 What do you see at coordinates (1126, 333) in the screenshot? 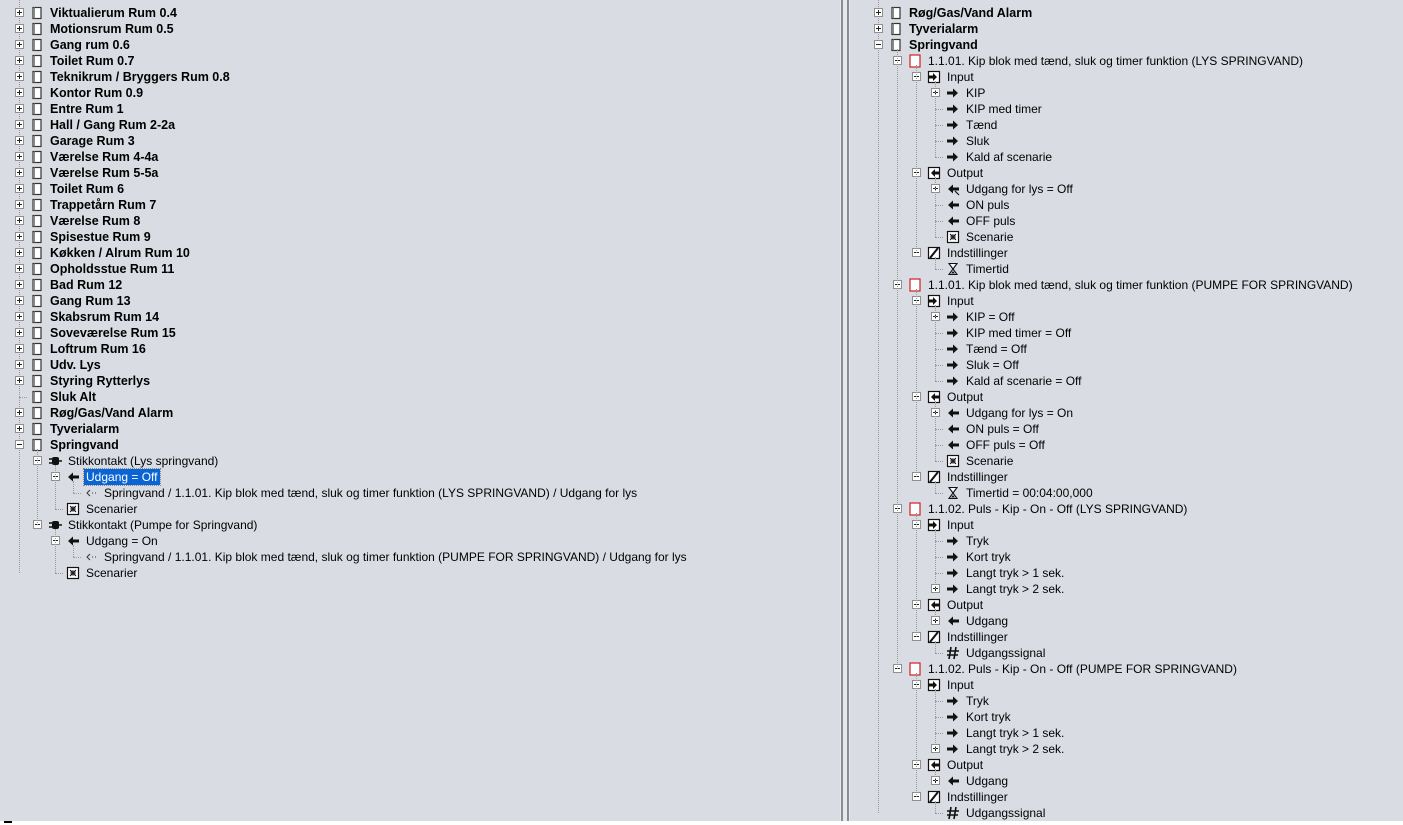
I see `tree-node: KIP med timer = Off` at bounding box center [1126, 333].